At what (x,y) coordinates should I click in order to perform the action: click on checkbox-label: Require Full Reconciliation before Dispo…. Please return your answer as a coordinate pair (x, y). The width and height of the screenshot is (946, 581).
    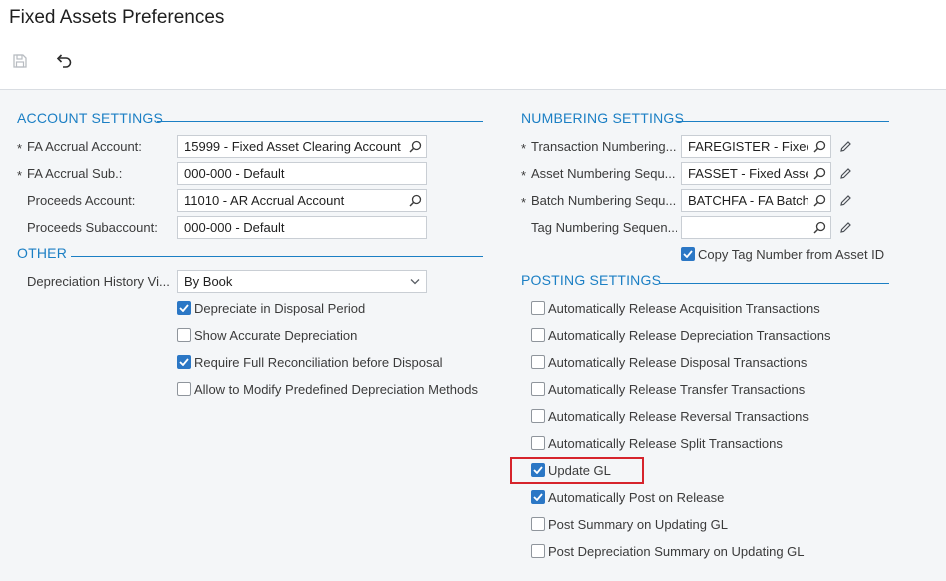
    Looking at the image, I should click on (318, 362).